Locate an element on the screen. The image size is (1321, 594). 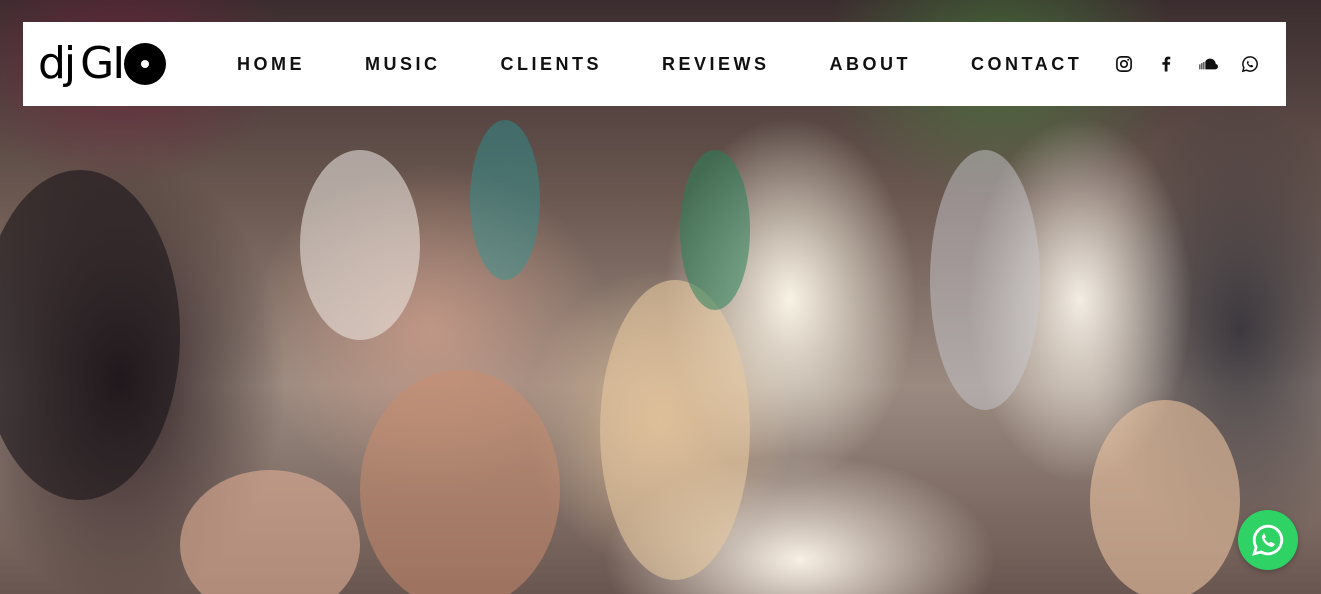
site-logo: dj GI is located at coordinates (113, 64).